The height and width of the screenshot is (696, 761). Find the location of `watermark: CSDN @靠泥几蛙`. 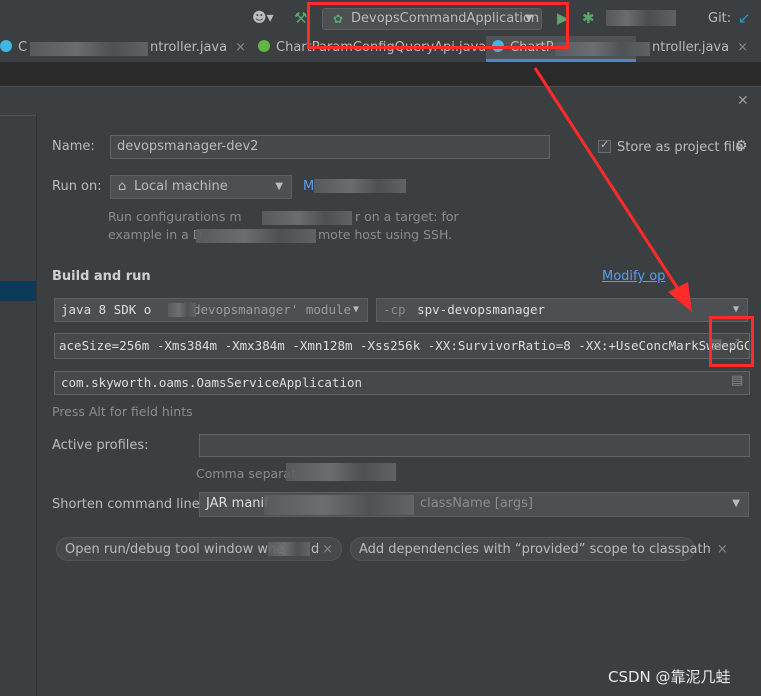

watermark: CSDN @靠泥几蛙 is located at coordinates (669, 677).